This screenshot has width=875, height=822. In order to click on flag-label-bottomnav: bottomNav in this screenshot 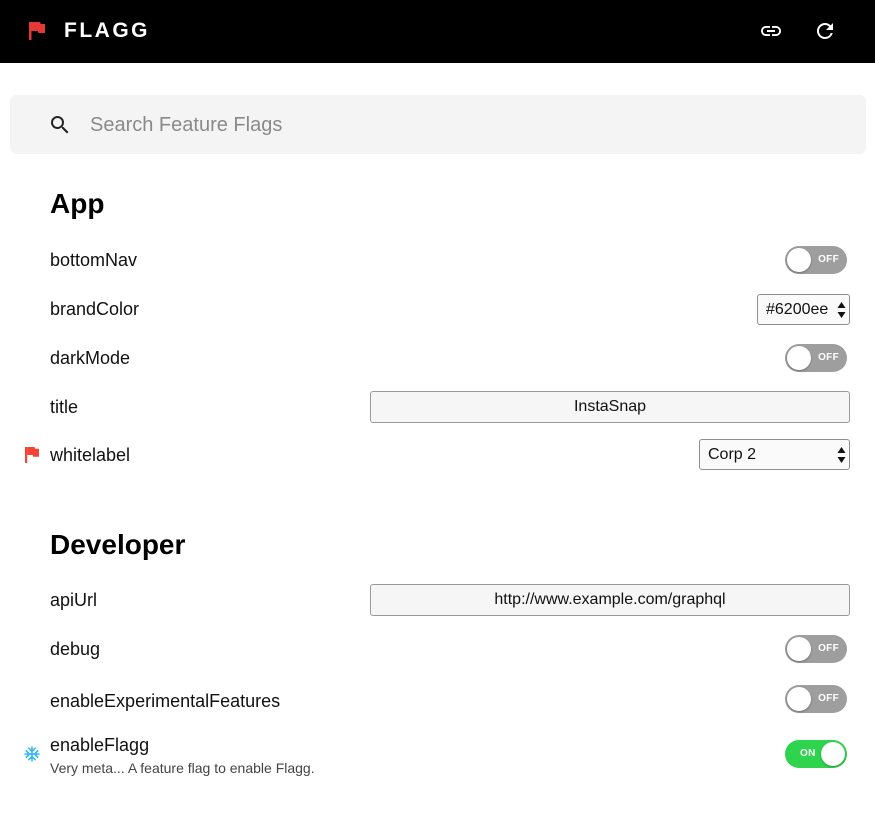, I will do `click(94, 260)`.